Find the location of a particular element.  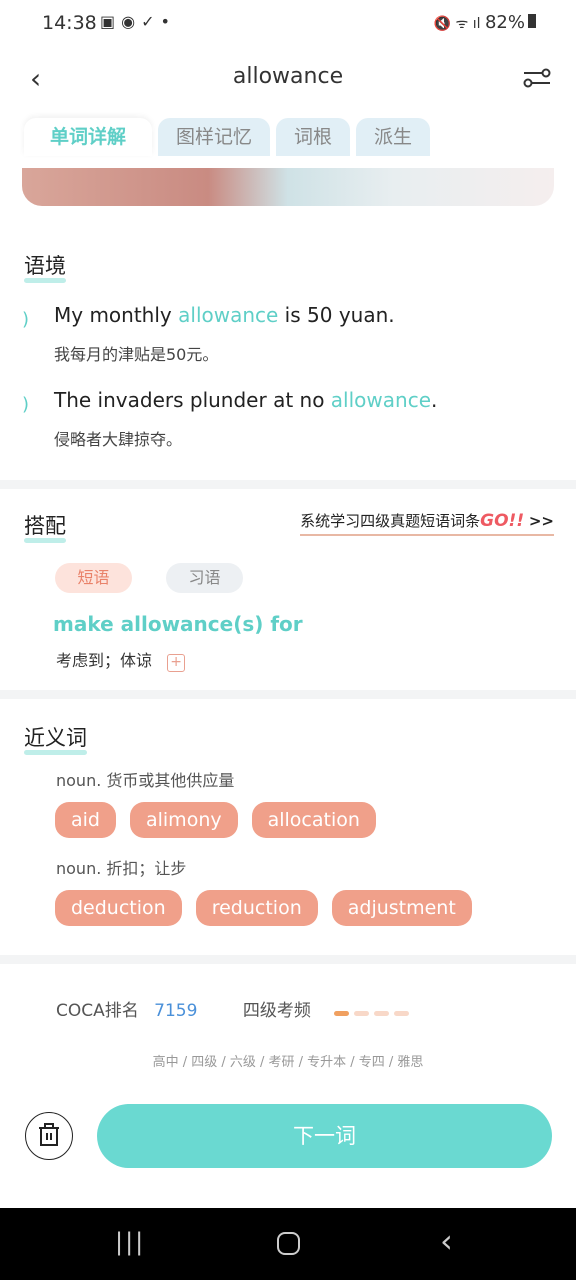

phrase-meaning: 考虑到；体谅 + is located at coordinates (121, 659).